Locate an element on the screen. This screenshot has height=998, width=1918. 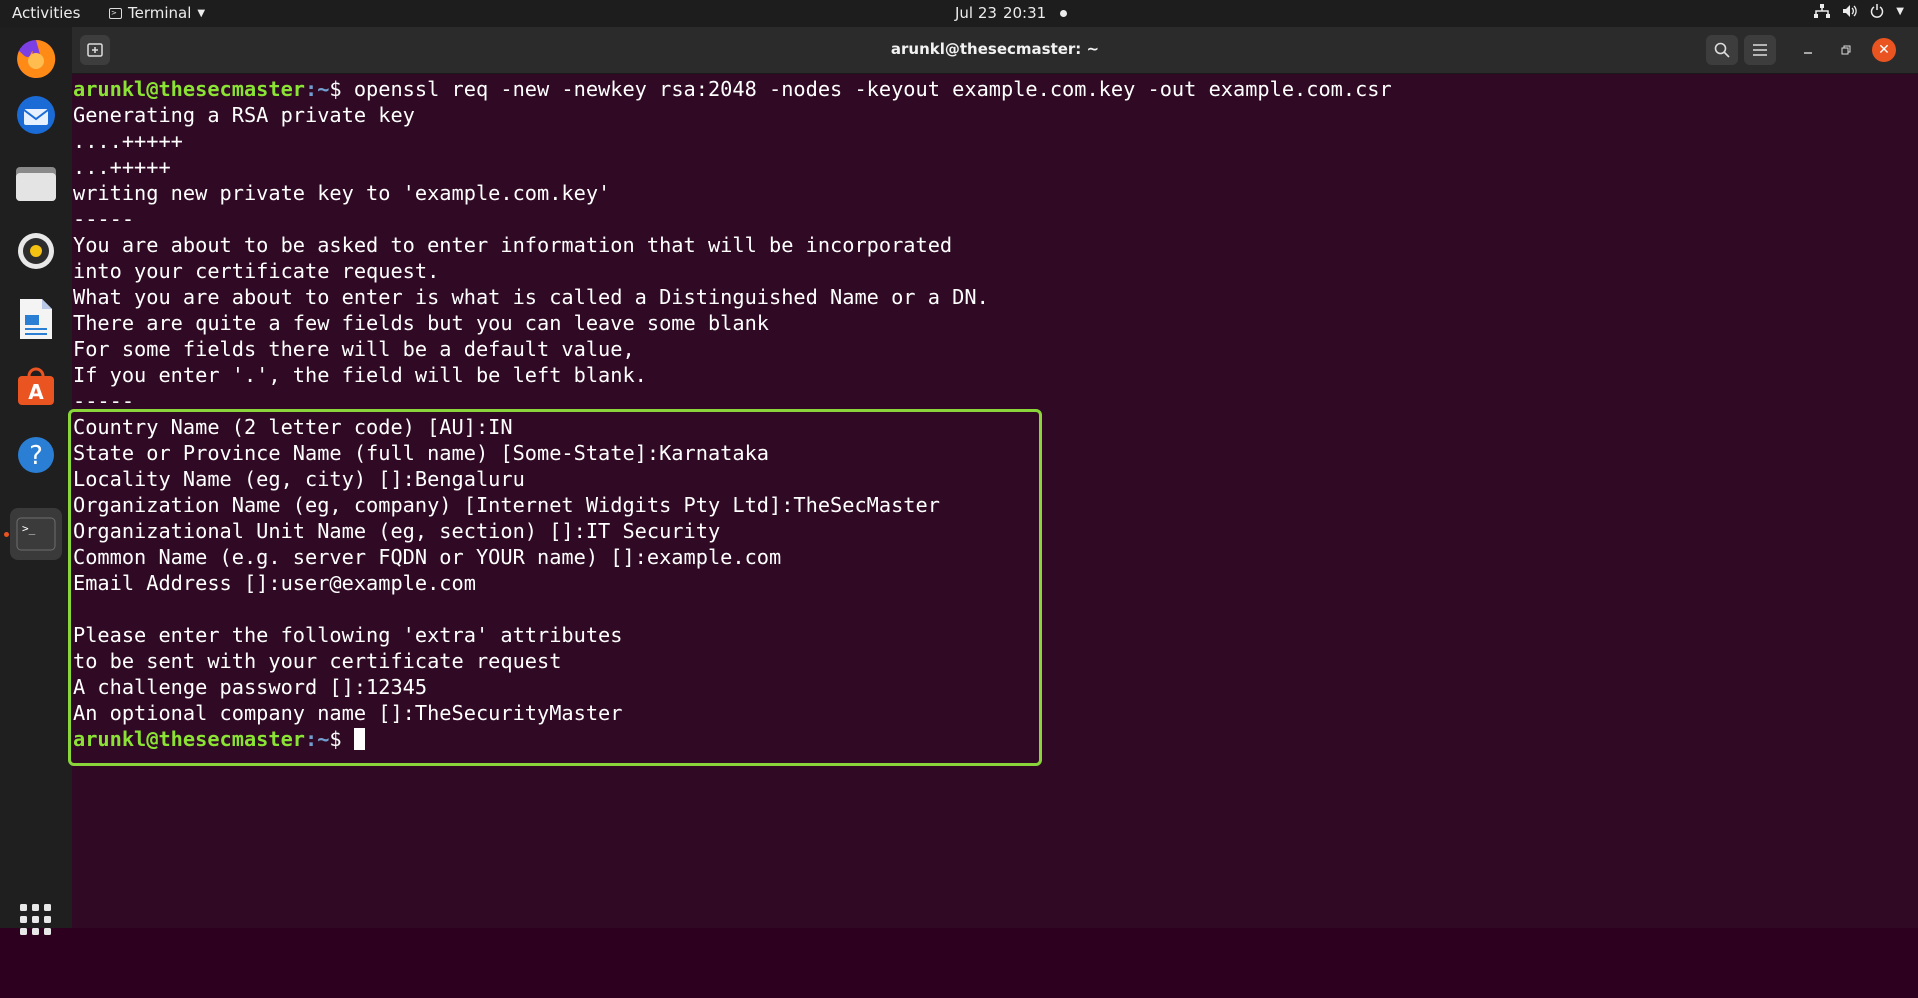
notification-dot-icon is located at coordinates (1064, 13).